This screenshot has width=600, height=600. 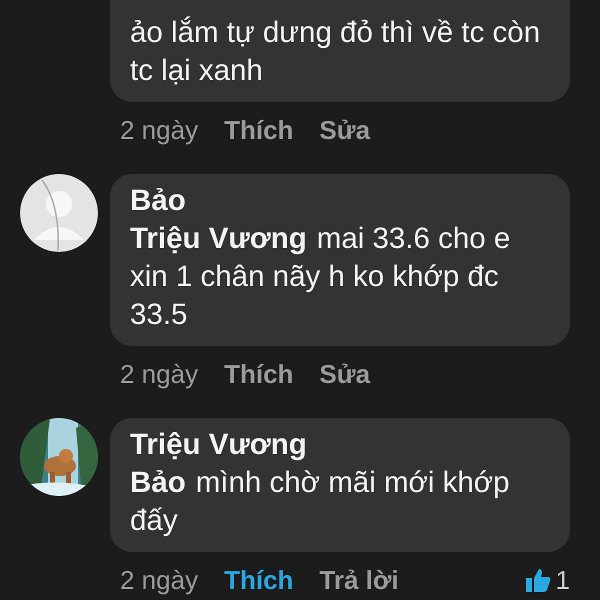 What do you see at coordinates (59, 213) in the screenshot?
I see `avatar-icon` at bounding box center [59, 213].